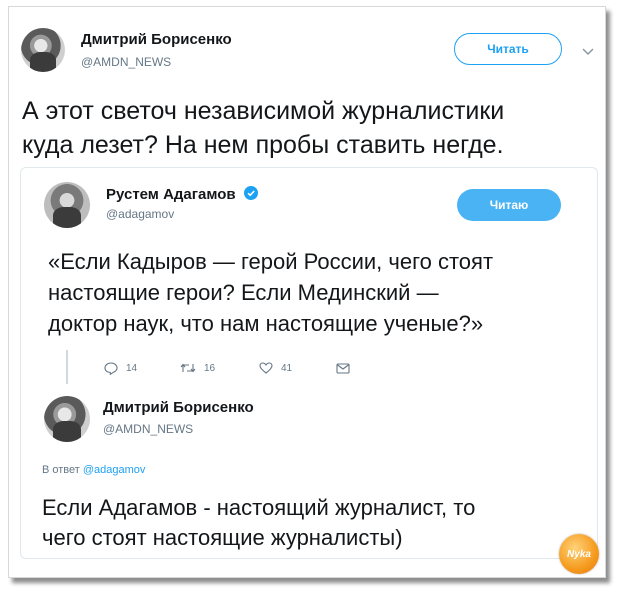  I want to click on main-author-handle: @AMDN_NEWS, so click(126, 62).